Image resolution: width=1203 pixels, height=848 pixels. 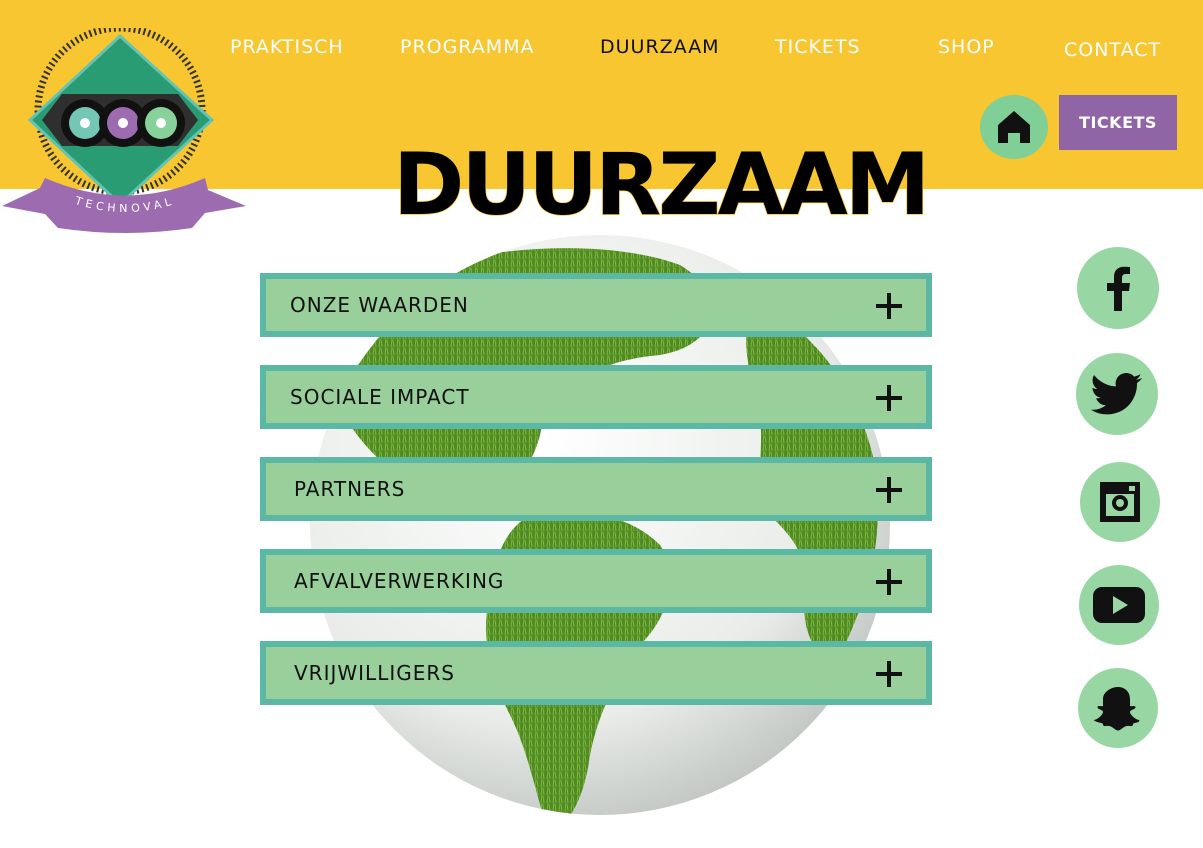 I want to click on facebook-button, so click(x=1118, y=288).